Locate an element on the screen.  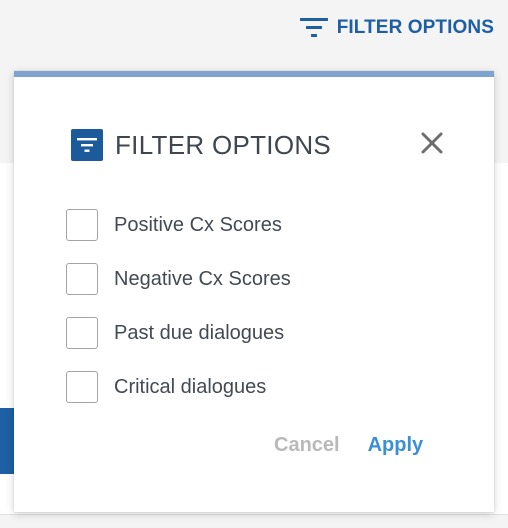
page-divider is located at coordinates (254, 514).